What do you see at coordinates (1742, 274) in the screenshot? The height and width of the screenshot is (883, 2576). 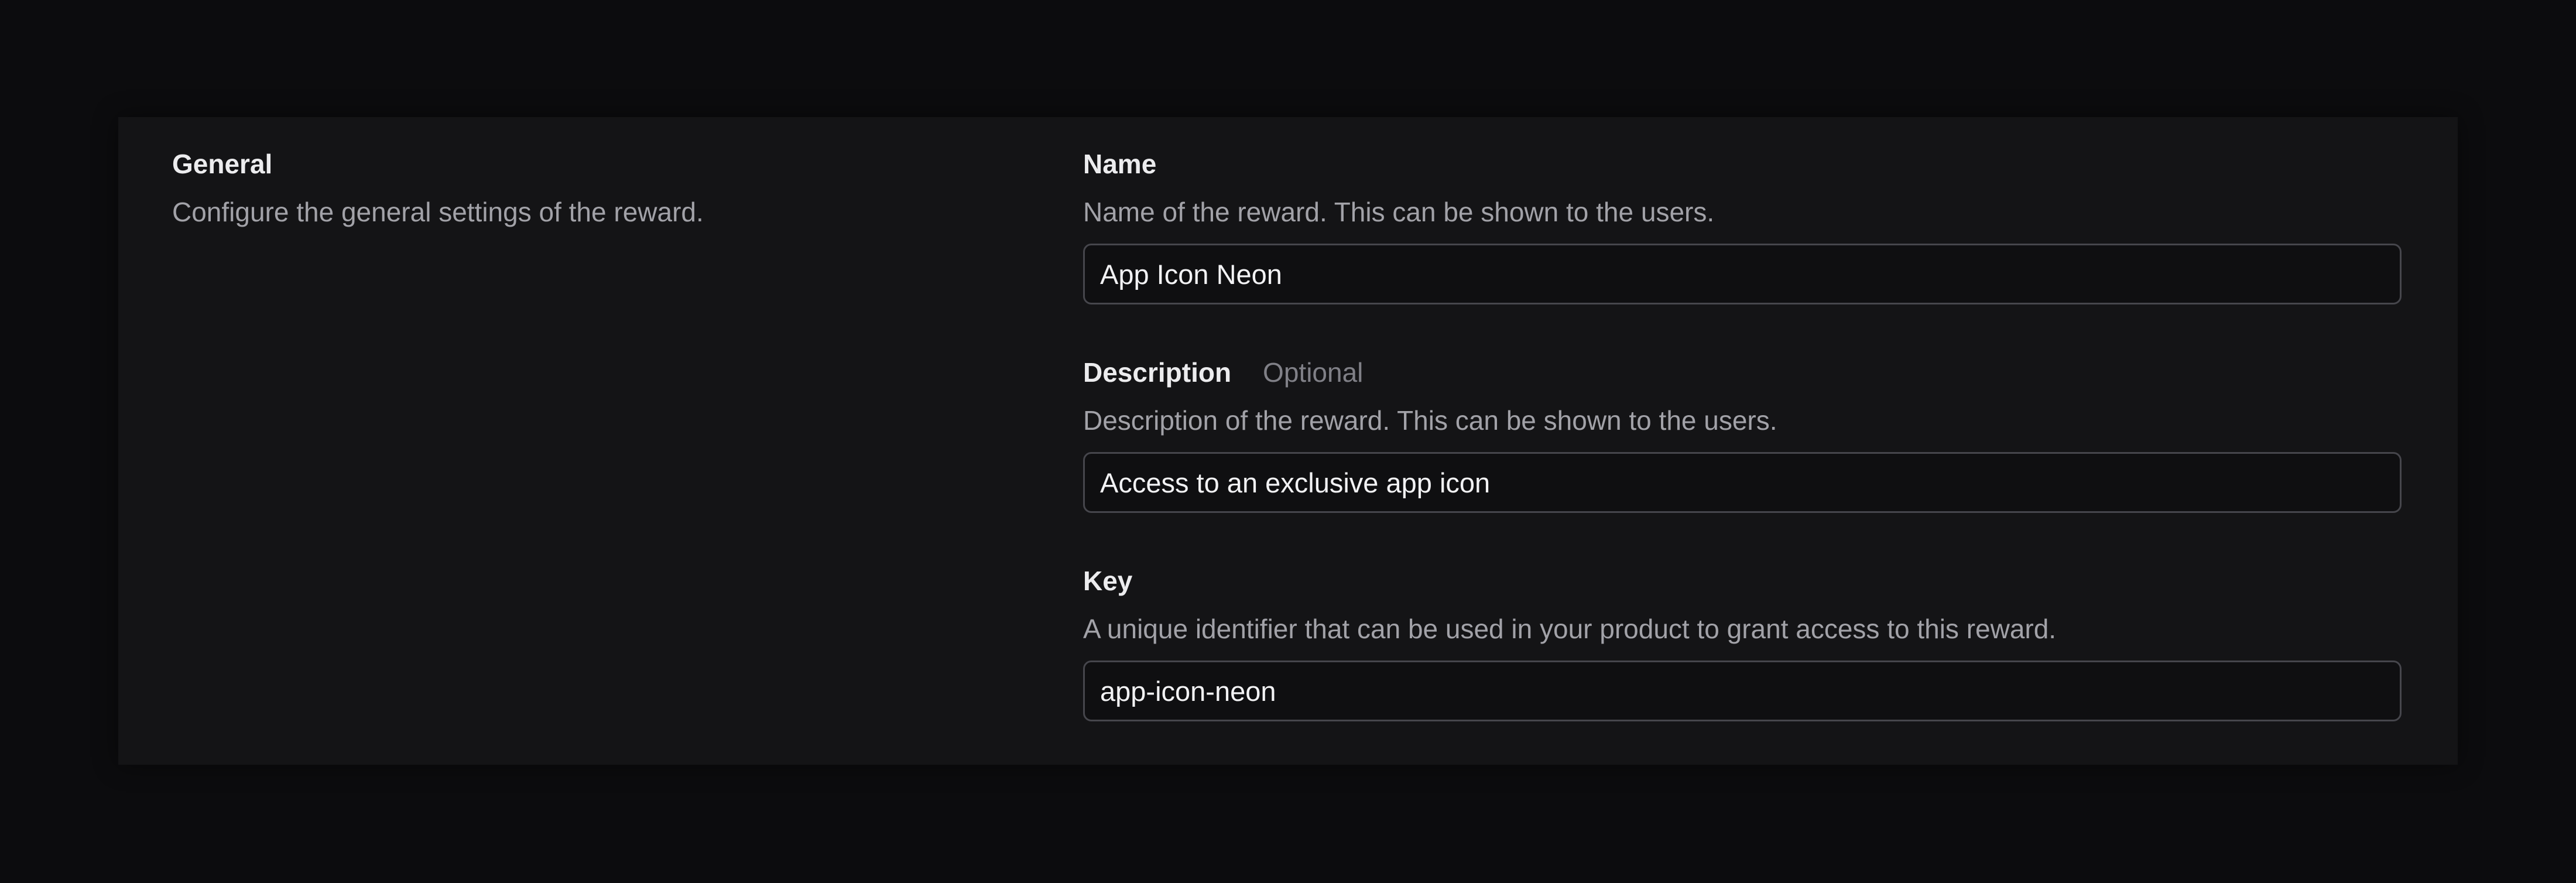 I see `name-input: App Icon Neon` at bounding box center [1742, 274].